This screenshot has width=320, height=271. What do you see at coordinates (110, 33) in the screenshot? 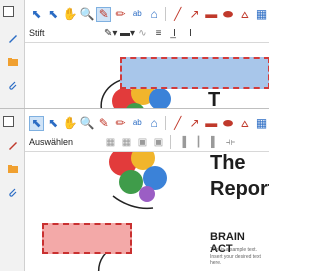
I see `color-picker-icon: ✎▾` at bounding box center [110, 33].